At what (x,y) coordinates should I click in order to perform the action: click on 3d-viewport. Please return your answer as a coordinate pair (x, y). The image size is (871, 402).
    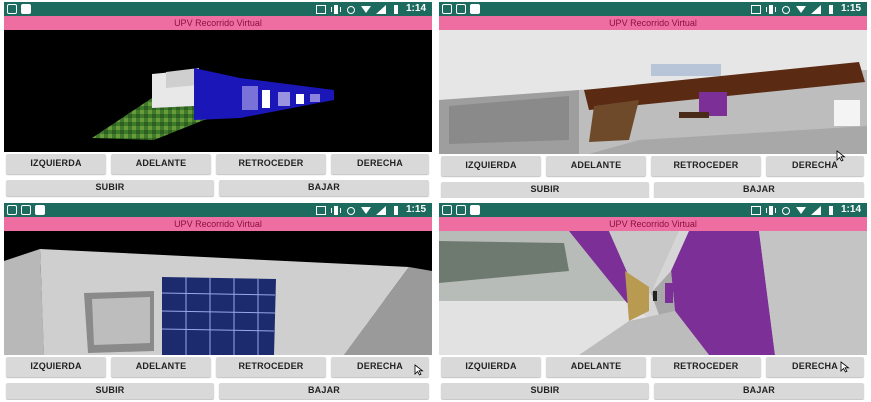
    Looking at the image, I should click on (218, 91).